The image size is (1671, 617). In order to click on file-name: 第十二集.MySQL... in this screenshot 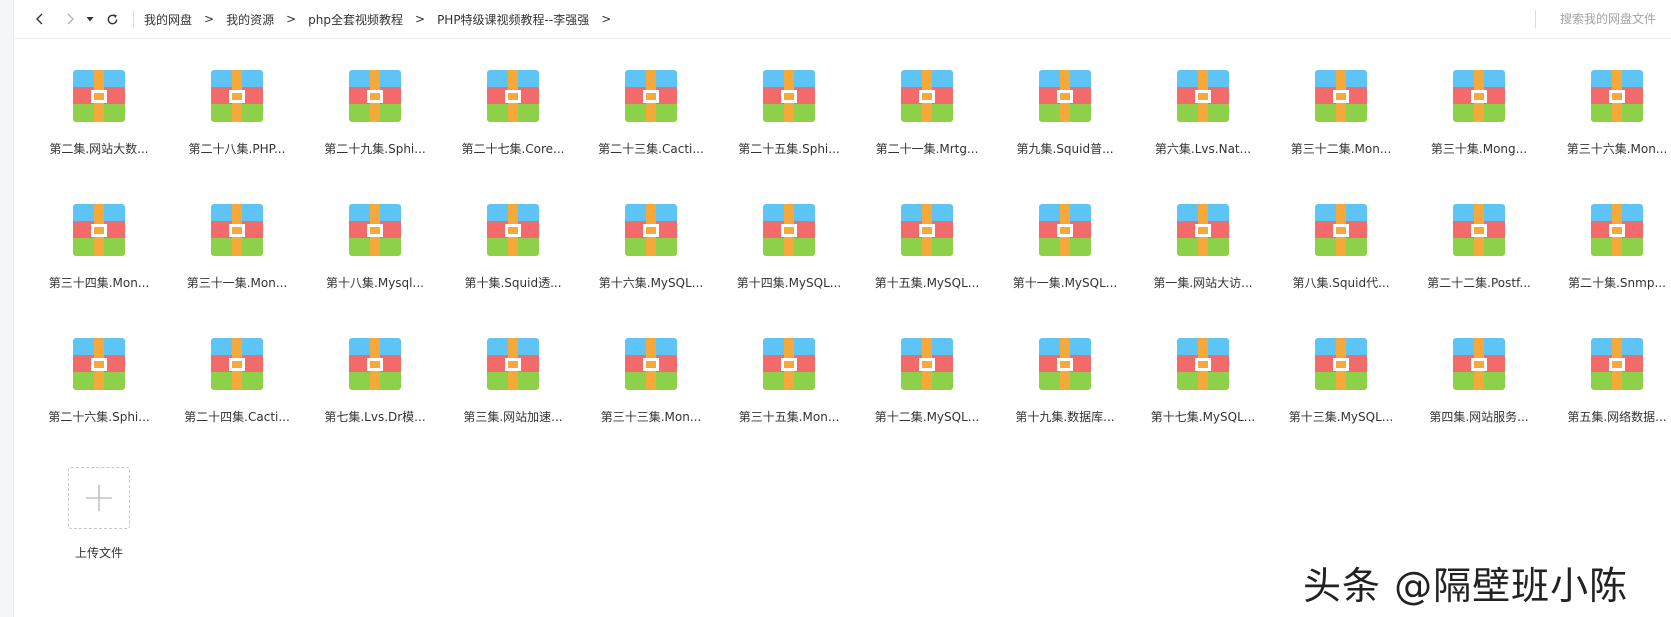, I will do `click(927, 417)`.